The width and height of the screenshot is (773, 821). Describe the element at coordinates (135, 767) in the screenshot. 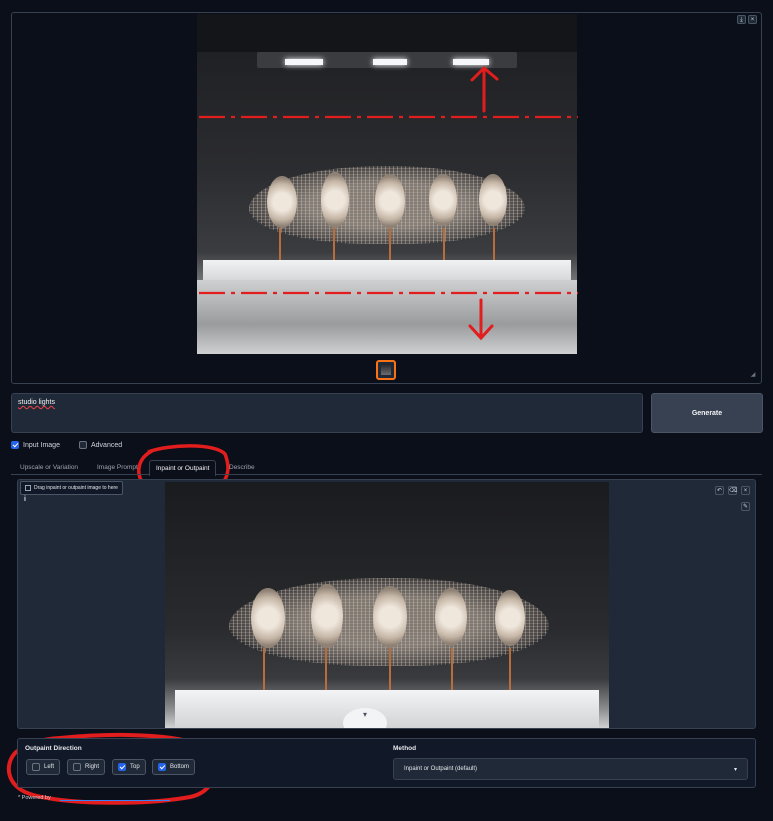

I see `outpaint-top-label: Top` at that location.